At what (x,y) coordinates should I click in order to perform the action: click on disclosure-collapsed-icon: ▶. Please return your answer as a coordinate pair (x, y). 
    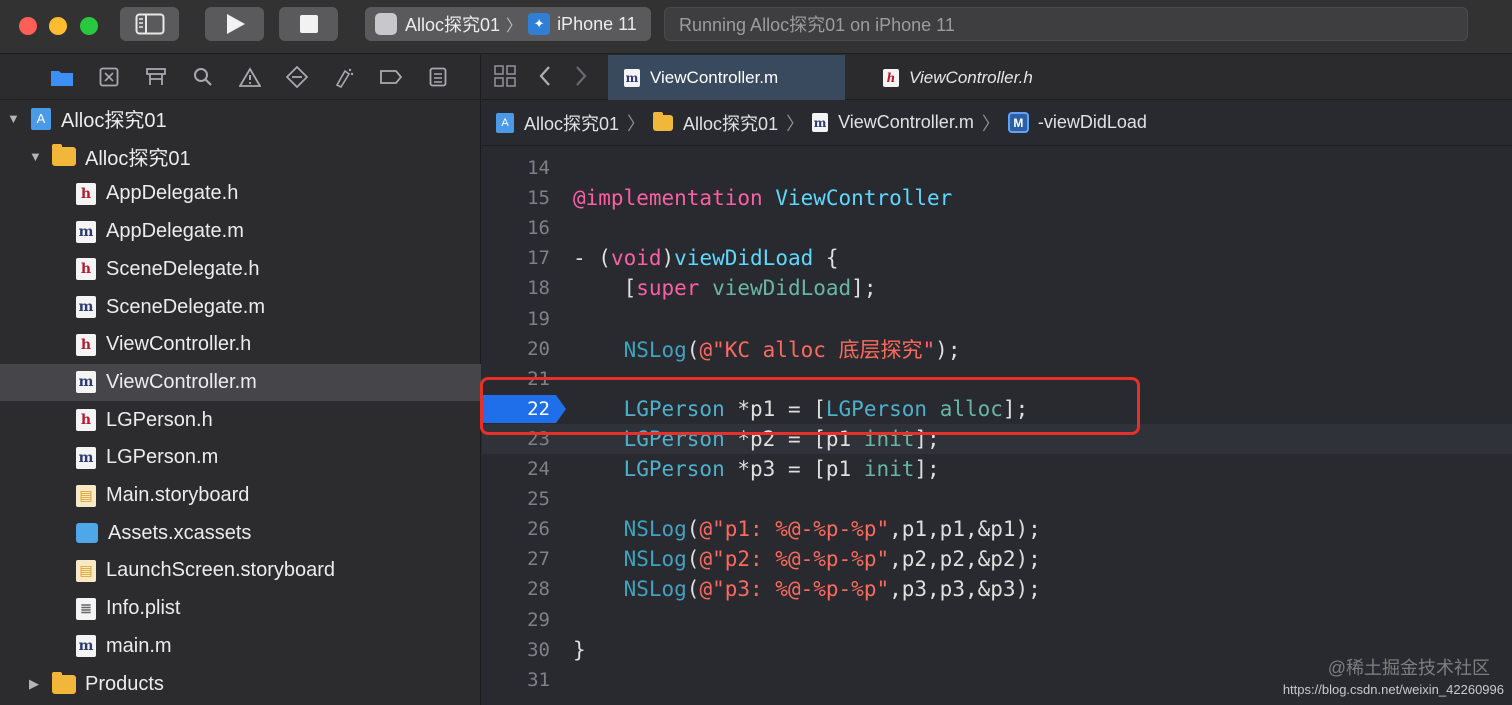
    Looking at the image, I should click on (34, 684).